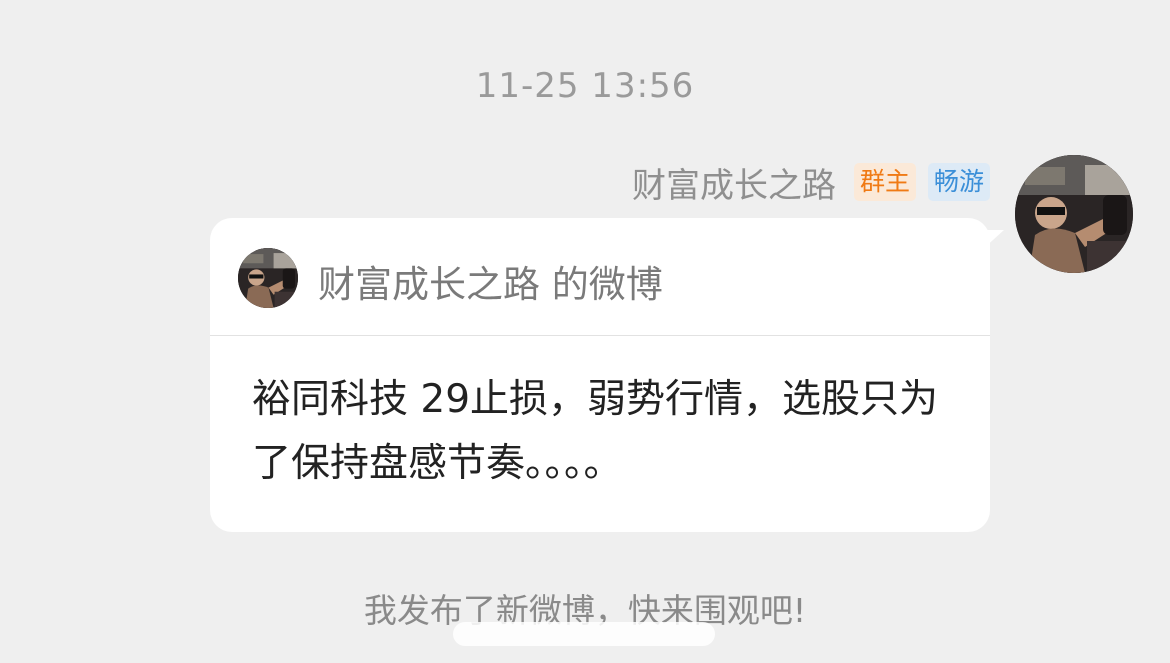 The width and height of the screenshot is (1170, 663). I want to click on card-header: 财富成长之路 的微博, so click(600, 277).